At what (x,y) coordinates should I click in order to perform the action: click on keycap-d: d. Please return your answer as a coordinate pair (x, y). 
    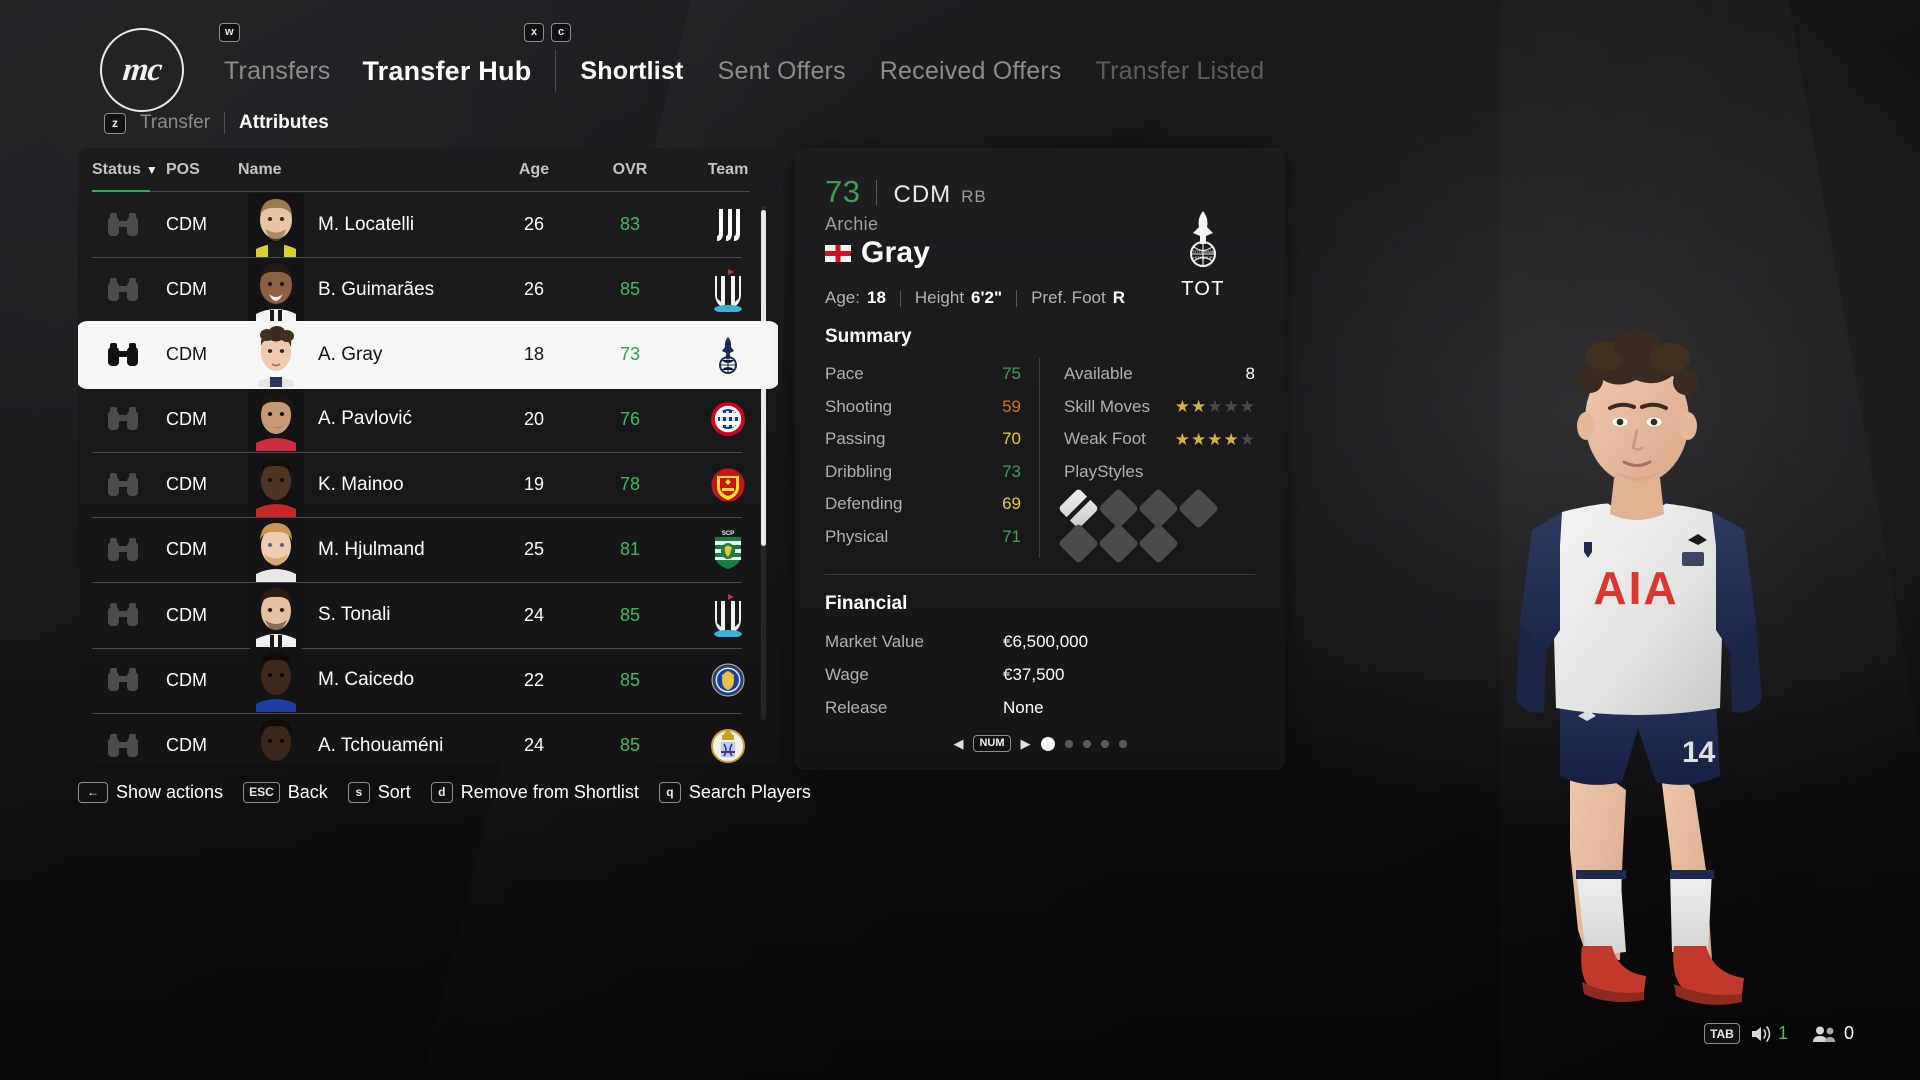
    Looking at the image, I should click on (441, 792).